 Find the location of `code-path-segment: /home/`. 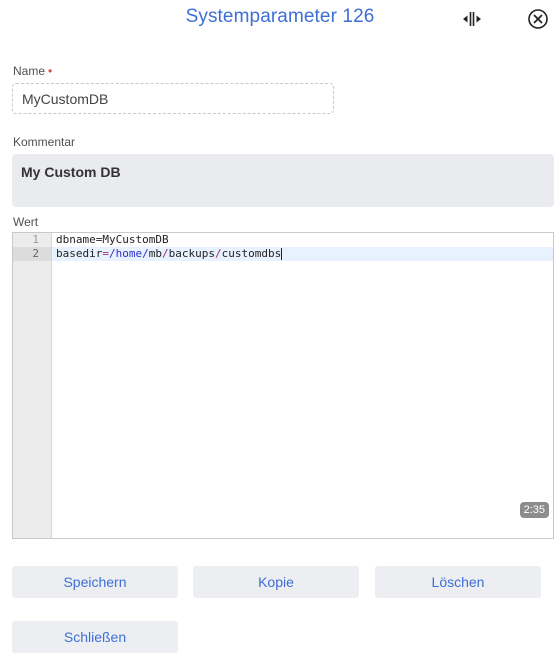

code-path-segment: /home/ is located at coordinates (128, 253).